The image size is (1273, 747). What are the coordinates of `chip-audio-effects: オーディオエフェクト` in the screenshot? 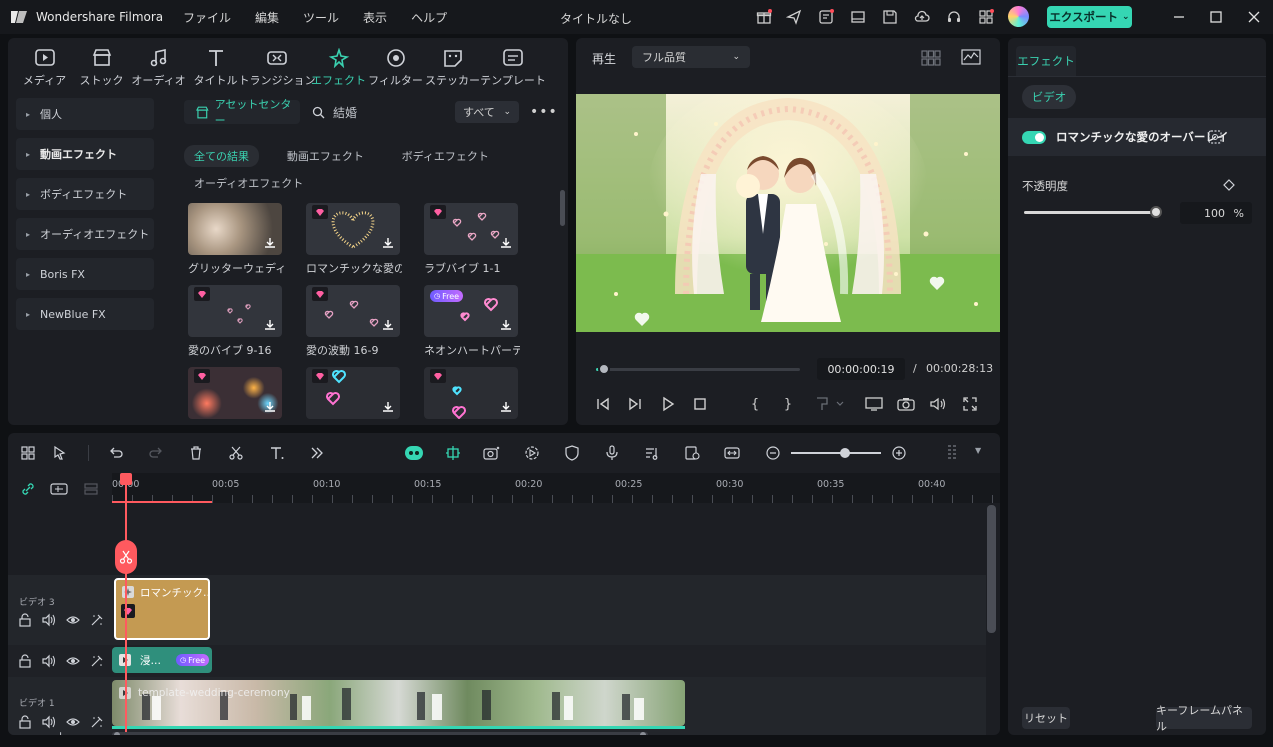 It's located at (248, 183).